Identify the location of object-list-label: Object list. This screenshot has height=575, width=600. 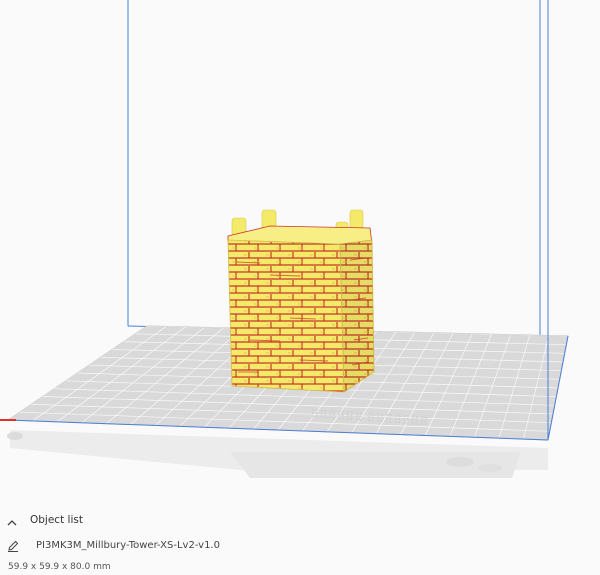
(56, 520).